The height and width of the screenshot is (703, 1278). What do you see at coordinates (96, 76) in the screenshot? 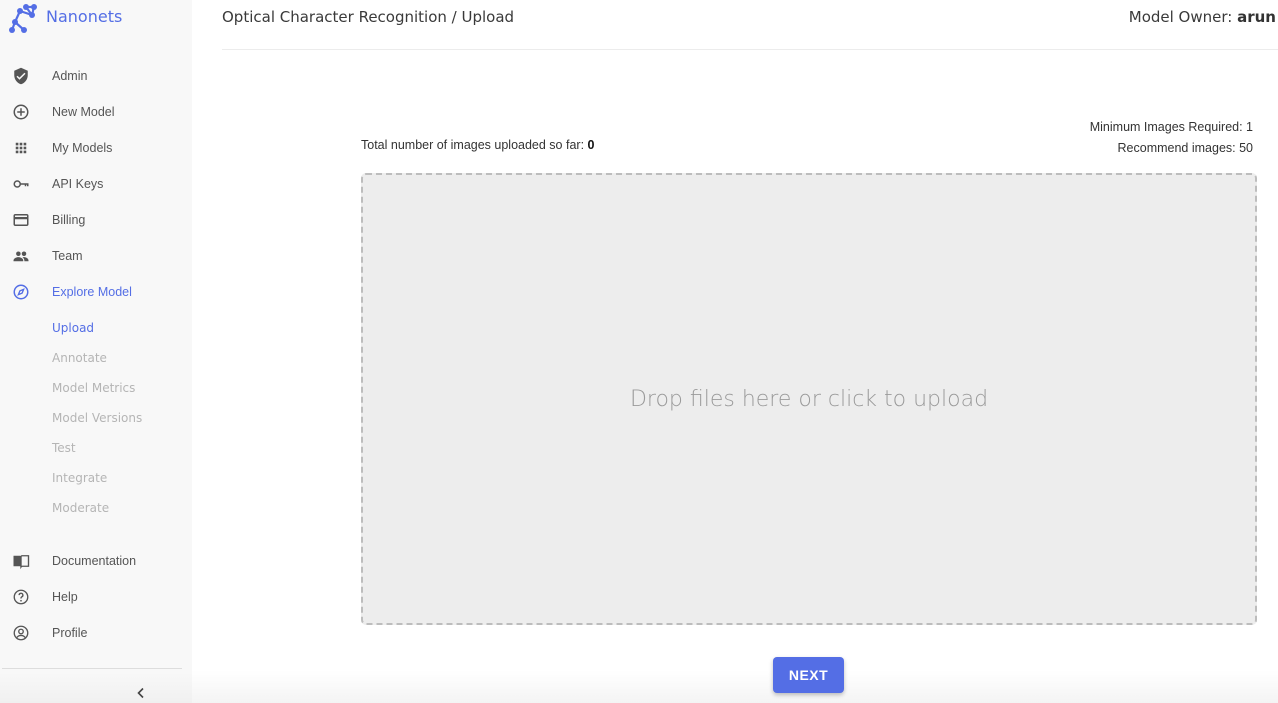
I see `sidebar-item-admin: Admin` at bounding box center [96, 76].